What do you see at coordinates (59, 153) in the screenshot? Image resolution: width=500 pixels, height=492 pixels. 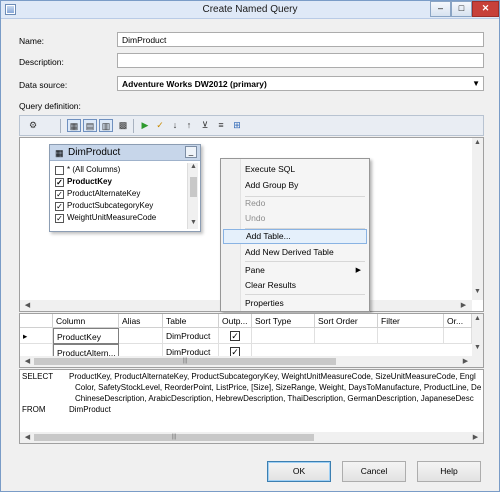 I see `table-grid-icon: ▦` at bounding box center [59, 153].